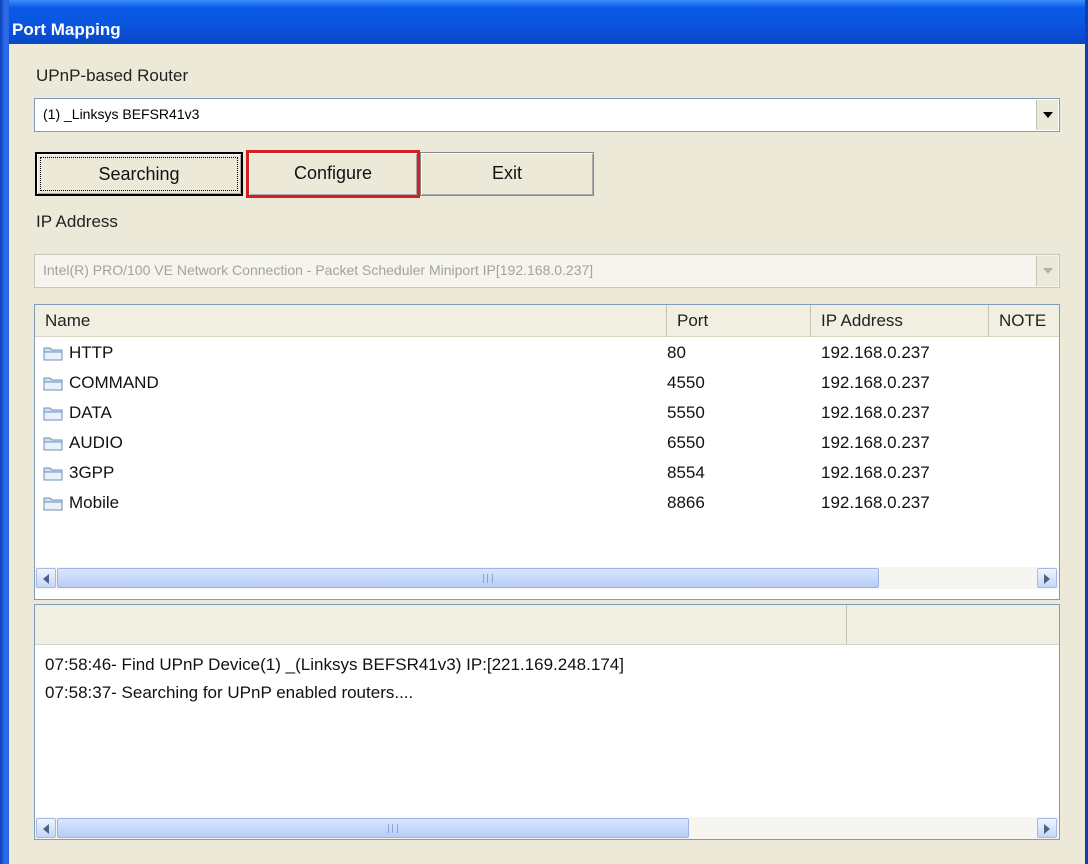  What do you see at coordinates (686, 442) in the screenshot?
I see `row-port: 6550` at bounding box center [686, 442].